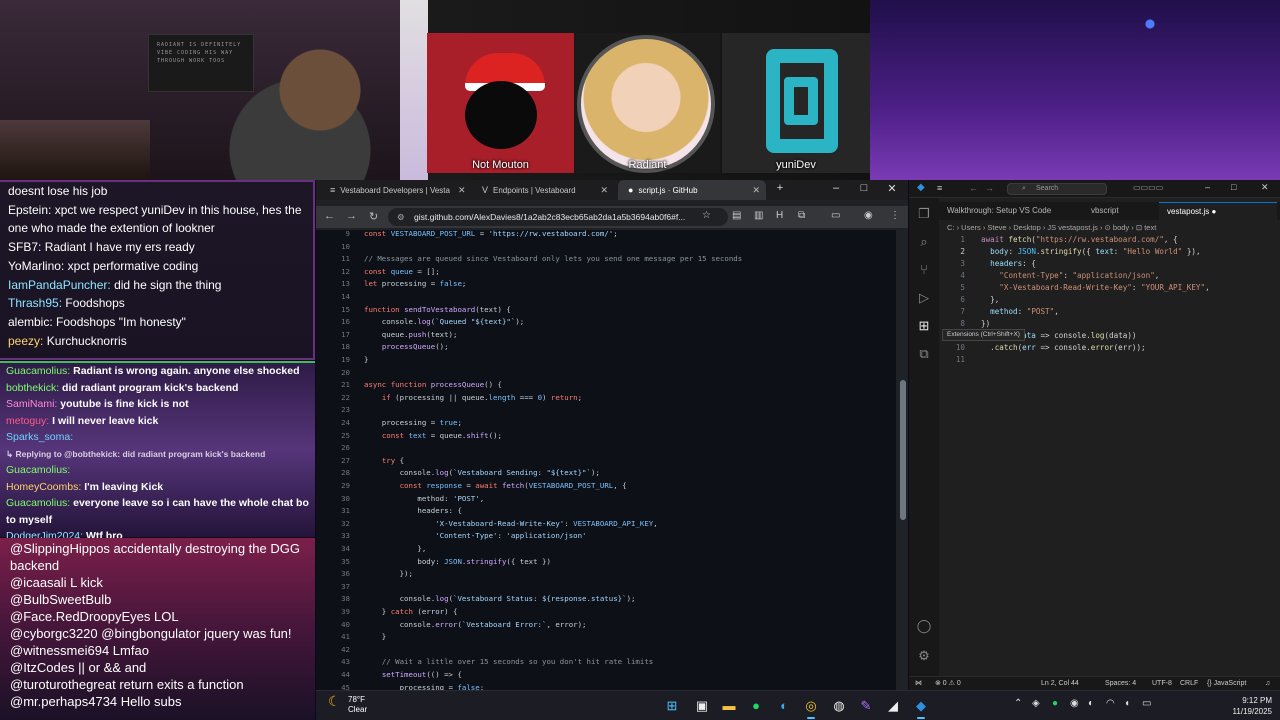 This screenshot has height=720, width=1280. I want to click on chat-username: Sparks_soma:, so click(39, 437).